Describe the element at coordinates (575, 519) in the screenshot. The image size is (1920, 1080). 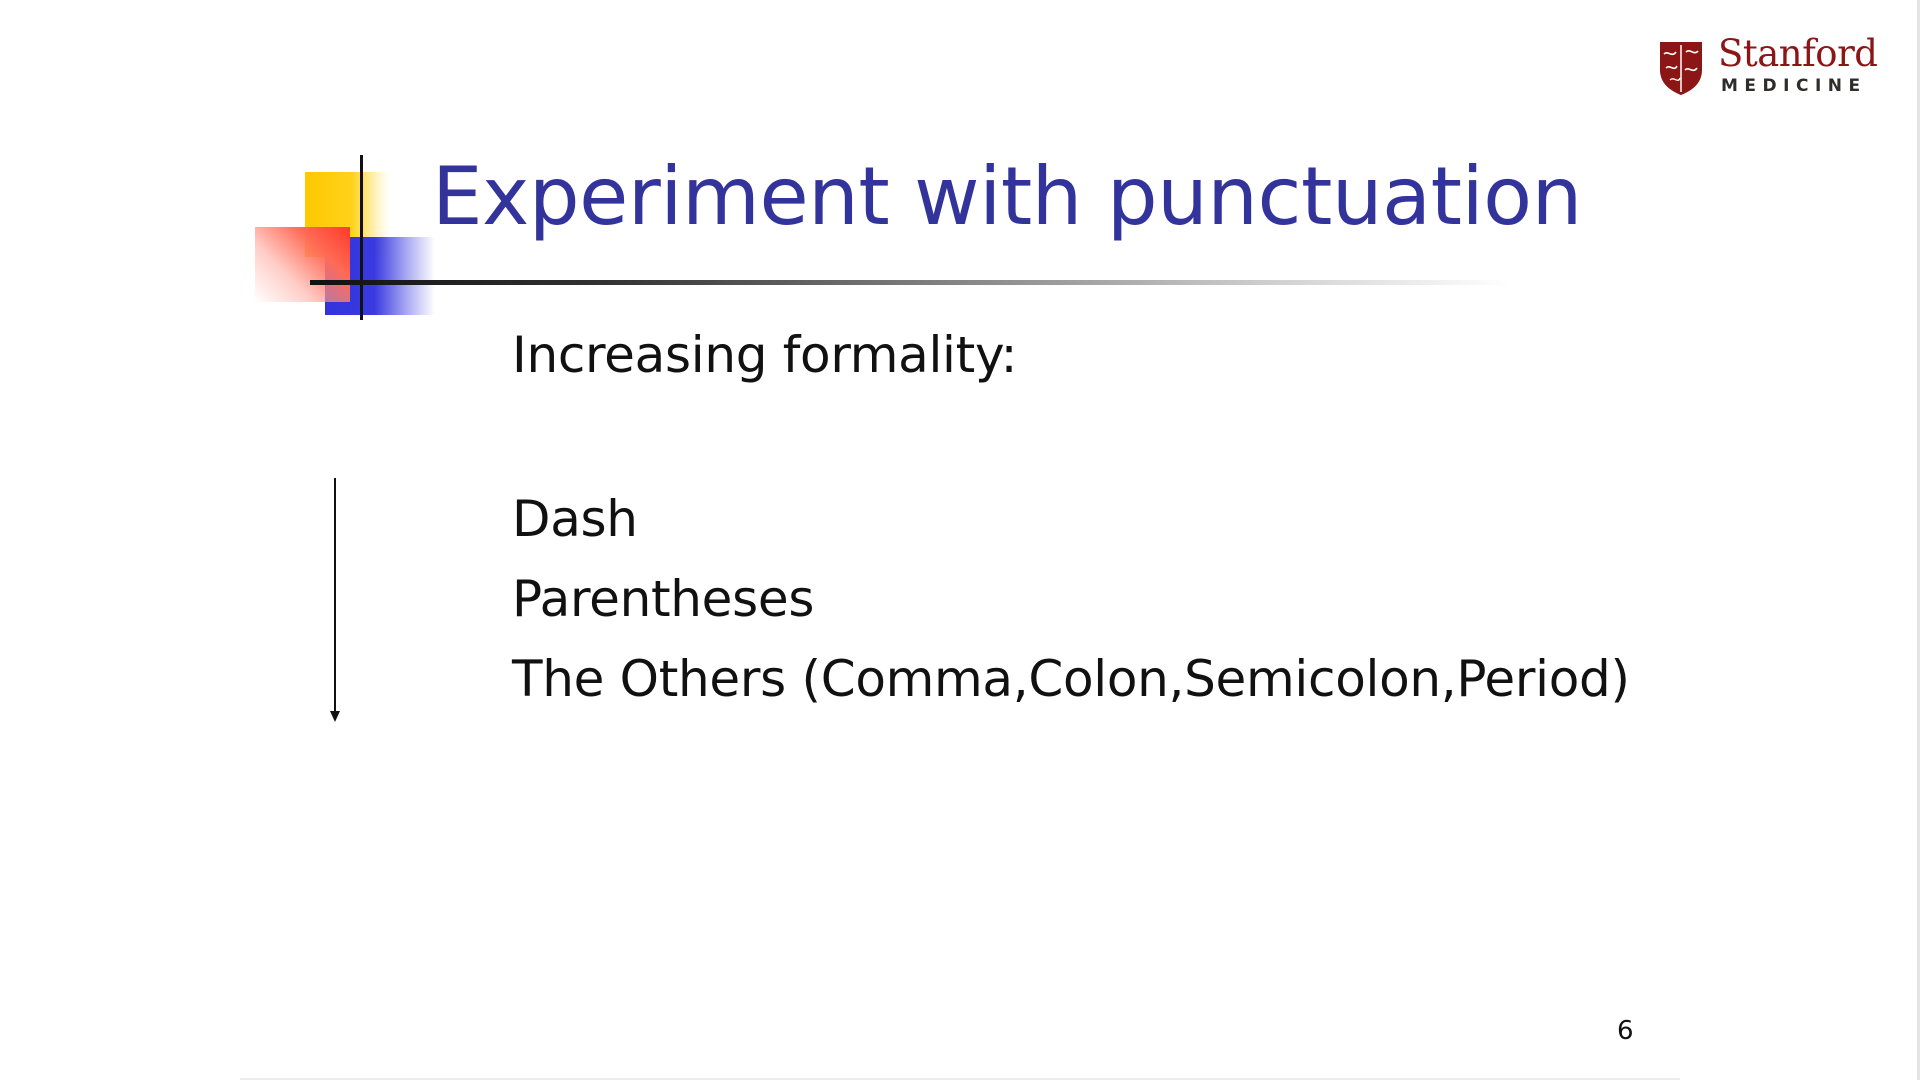
I see `list-item: Dash` at that location.